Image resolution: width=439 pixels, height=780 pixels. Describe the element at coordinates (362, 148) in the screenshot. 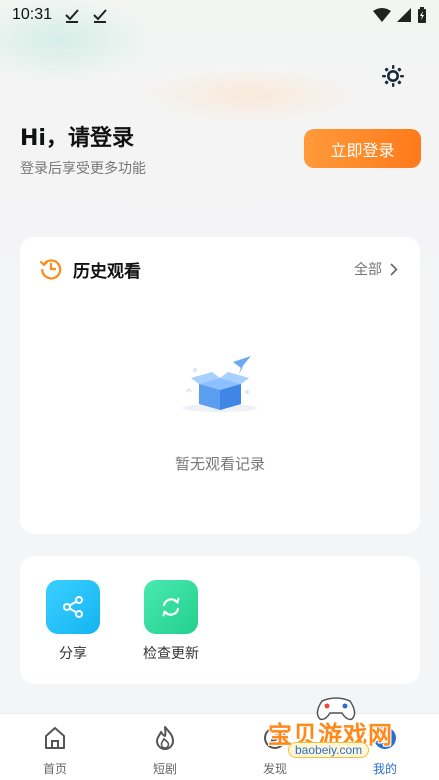

I see `login-button: 立即登录` at that location.